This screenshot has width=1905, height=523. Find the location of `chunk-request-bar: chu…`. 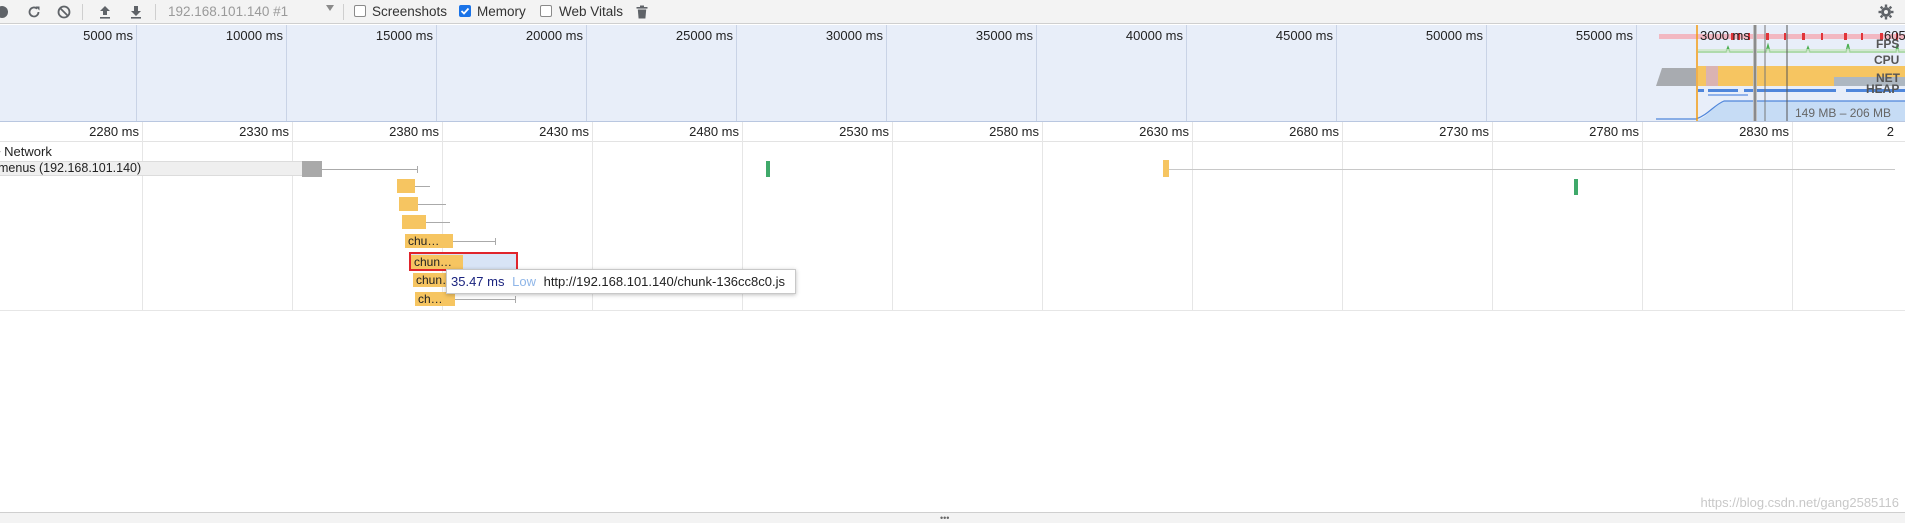

chunk-request-bar: chu… is located at coordinates (429, 241).